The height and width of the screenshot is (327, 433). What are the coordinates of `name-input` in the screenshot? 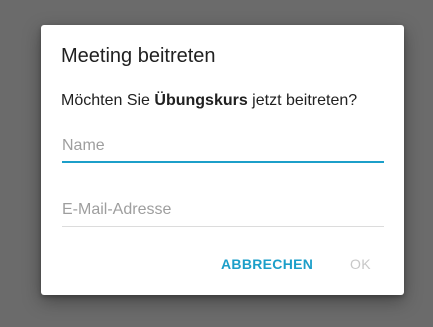 It's located at (223, 146).